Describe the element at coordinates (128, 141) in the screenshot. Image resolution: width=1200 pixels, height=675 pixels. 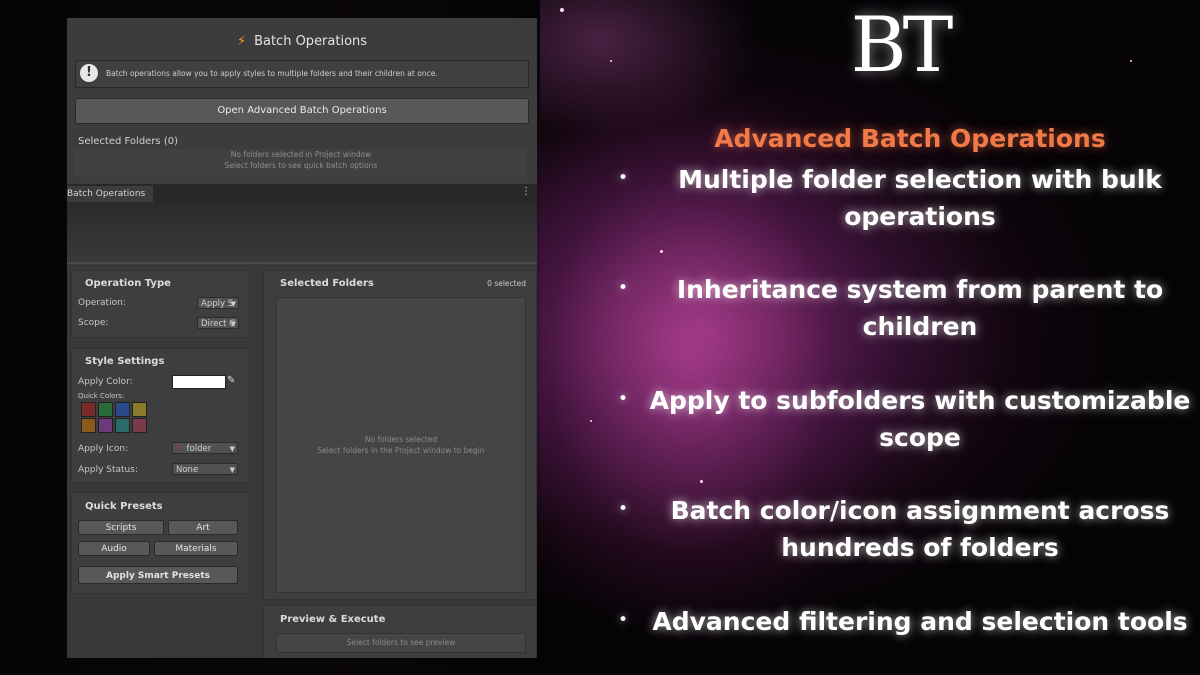
I see `selected-folders-label: Selected Folders (0)` at that location.